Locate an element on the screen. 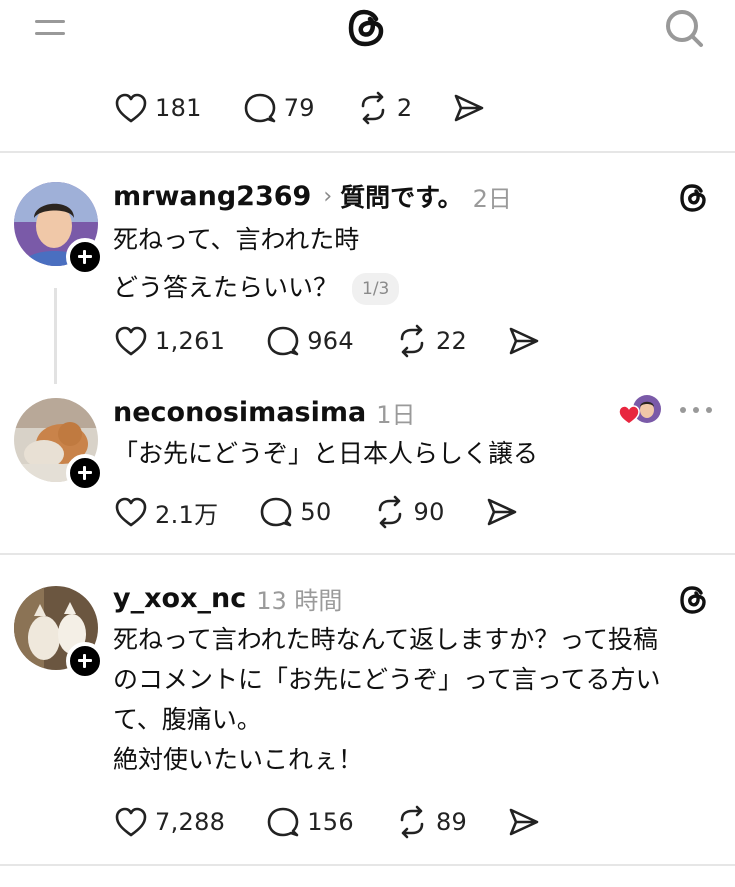  post-text-line: 死ねって、言われた時 is located at coordinates (236, 239).